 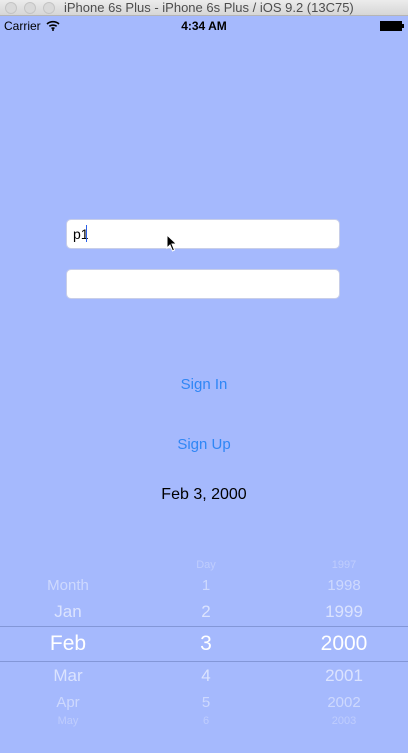 I want to click on status-time: 4:34 AM, so click(x=204, y=26).